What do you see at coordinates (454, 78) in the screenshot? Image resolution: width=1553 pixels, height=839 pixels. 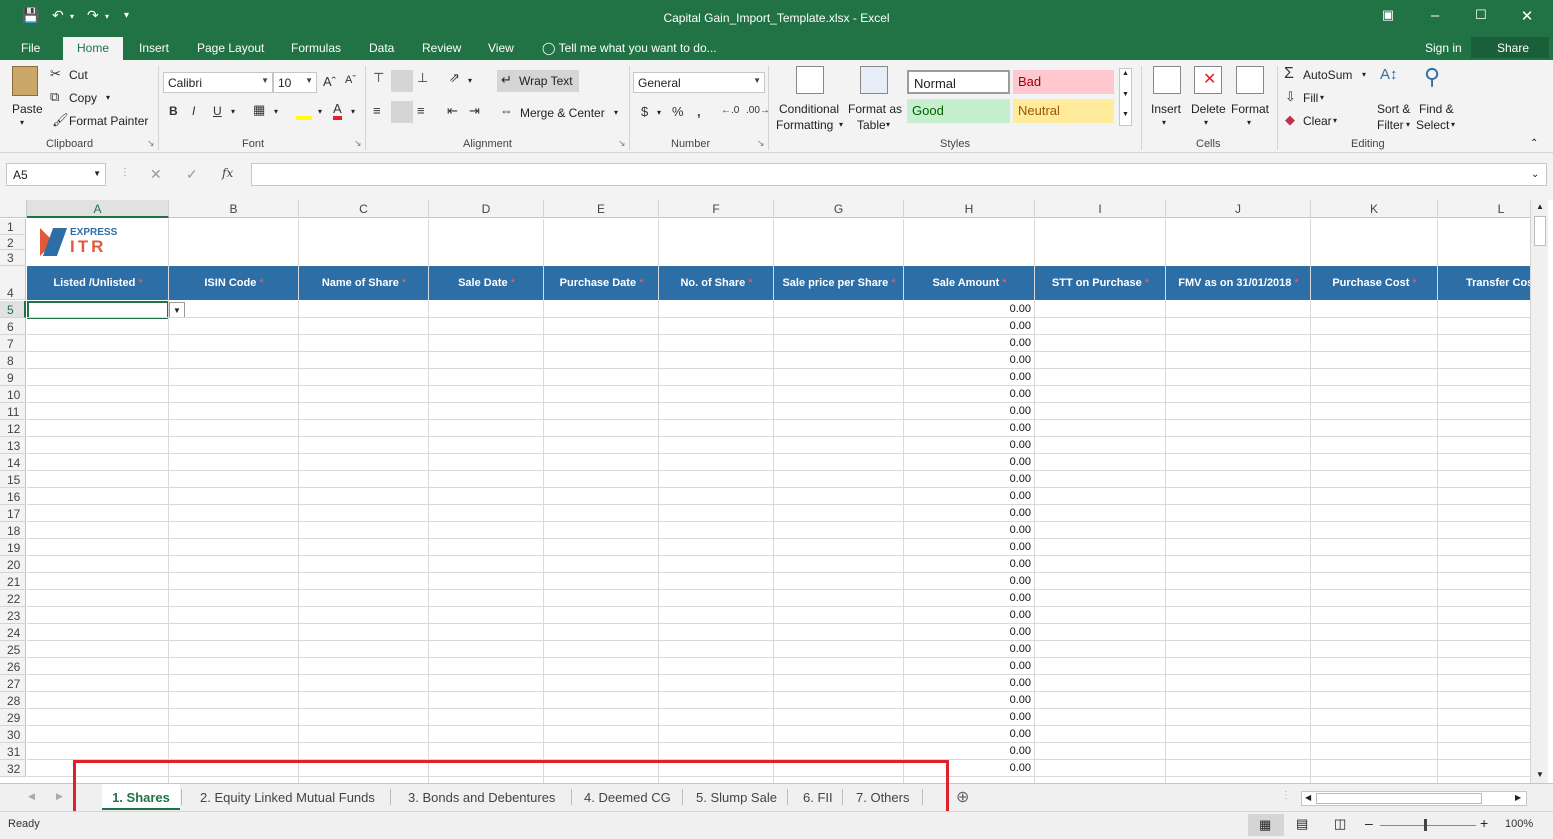 I see `orientation-icon: ⇗` at bounding box center [454, 78].